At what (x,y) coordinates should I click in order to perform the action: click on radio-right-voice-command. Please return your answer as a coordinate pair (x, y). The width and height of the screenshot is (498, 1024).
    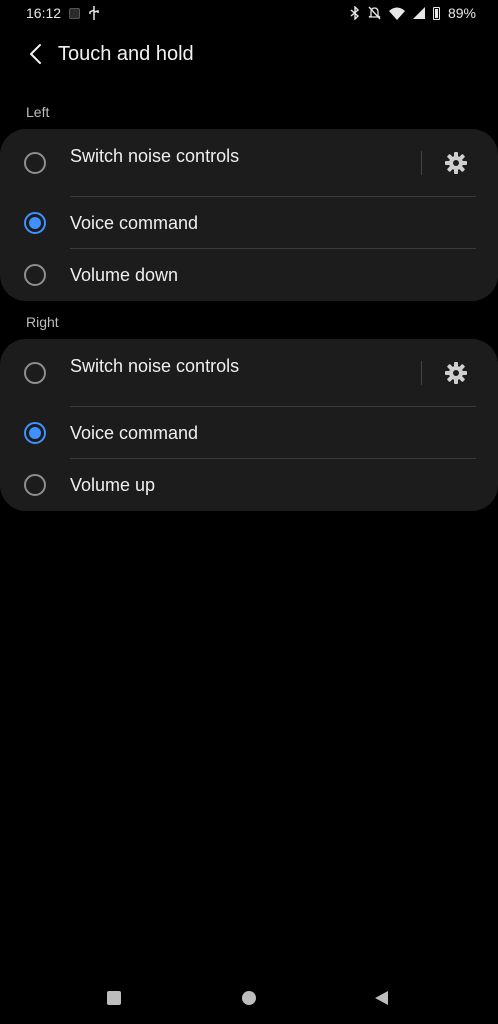
    Looking at the image, I should click on (35, 433).